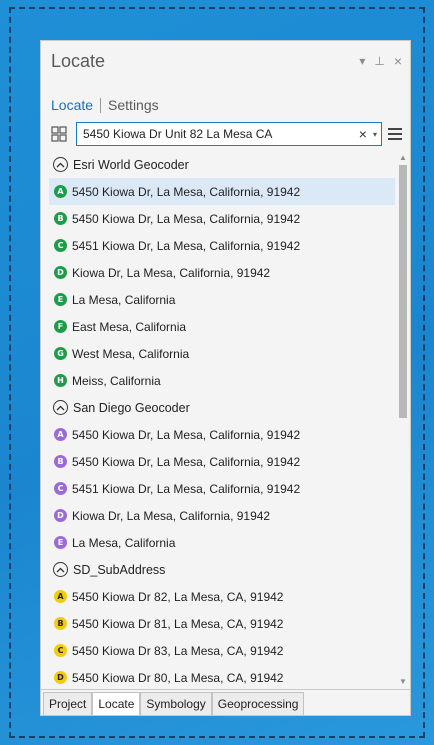 The height and width of the screenshot is (745, 434). I want to click on result-text: 5450 Kiowa Dr 80, La Mesa, CA, 91942, so click(178, 677).